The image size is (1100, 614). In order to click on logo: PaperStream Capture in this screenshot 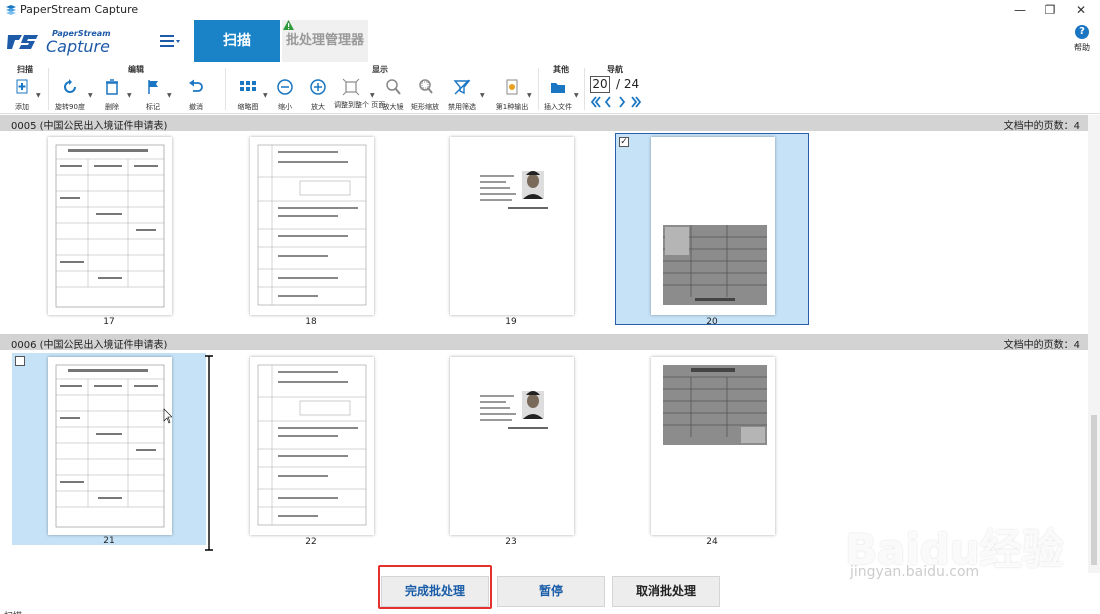, I will do `click(66, 43)`.